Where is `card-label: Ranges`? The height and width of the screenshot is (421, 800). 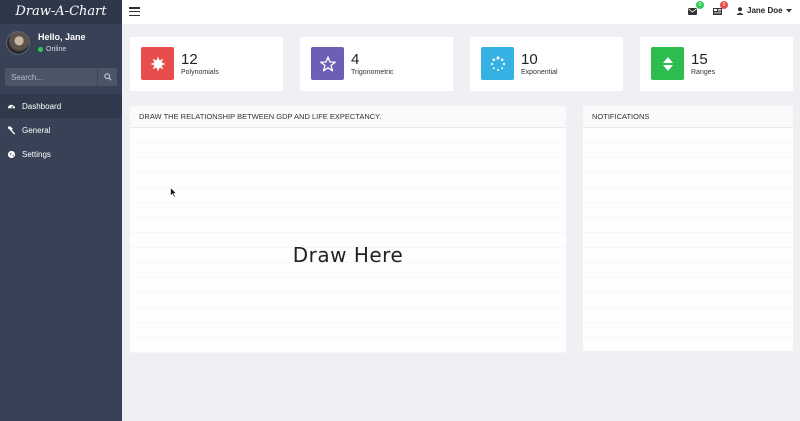
card-label: Ranges is located at coordinates (703, 72).